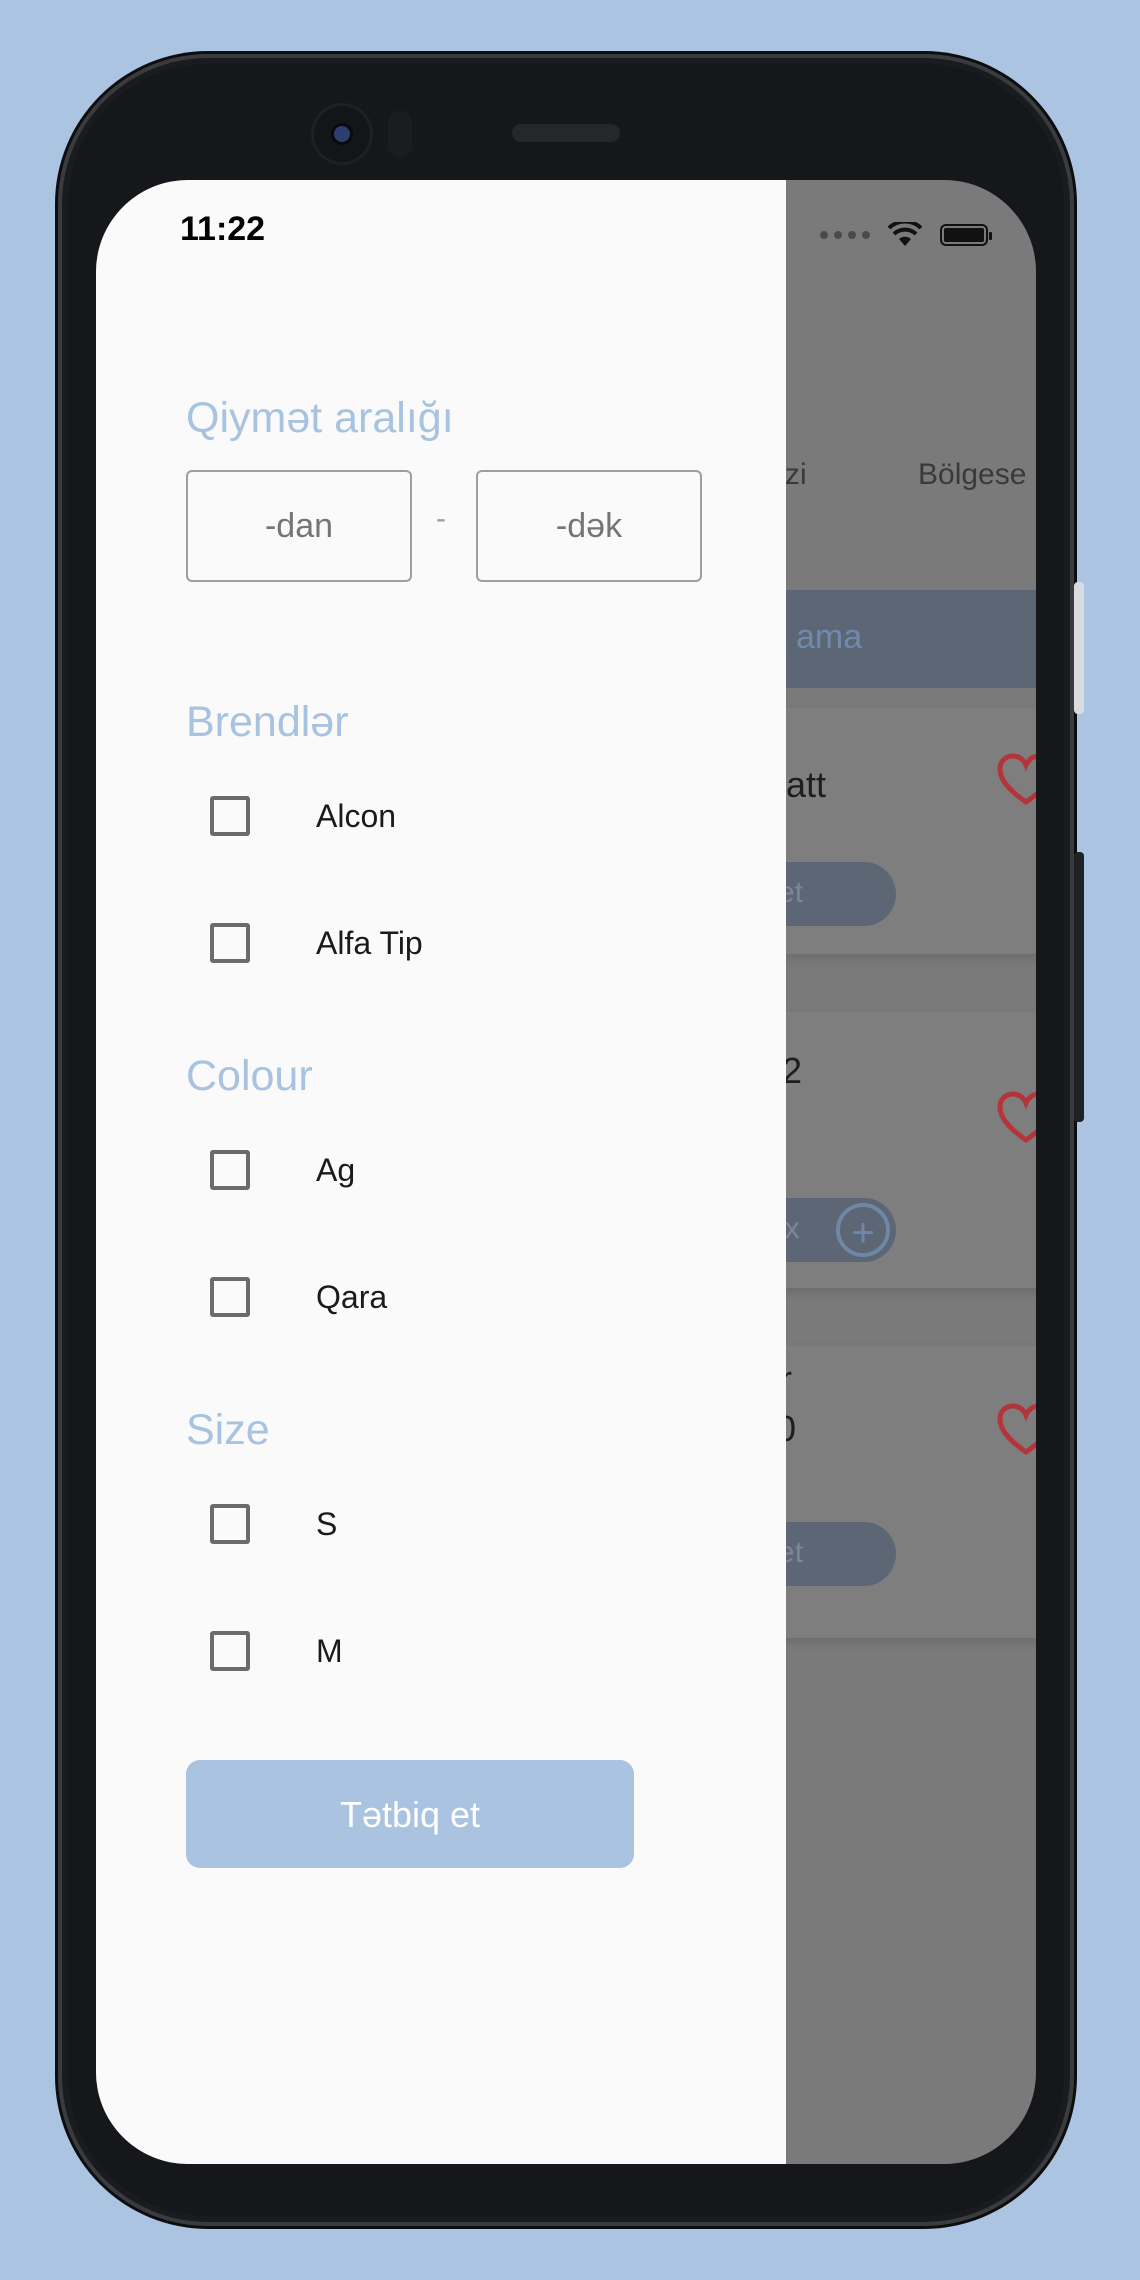 This screenshot has width=1140, height=2280. What do you see at coordinates (966, 235) in the screenshot?
I see `battery-icon` at bounding box center [966, 235].